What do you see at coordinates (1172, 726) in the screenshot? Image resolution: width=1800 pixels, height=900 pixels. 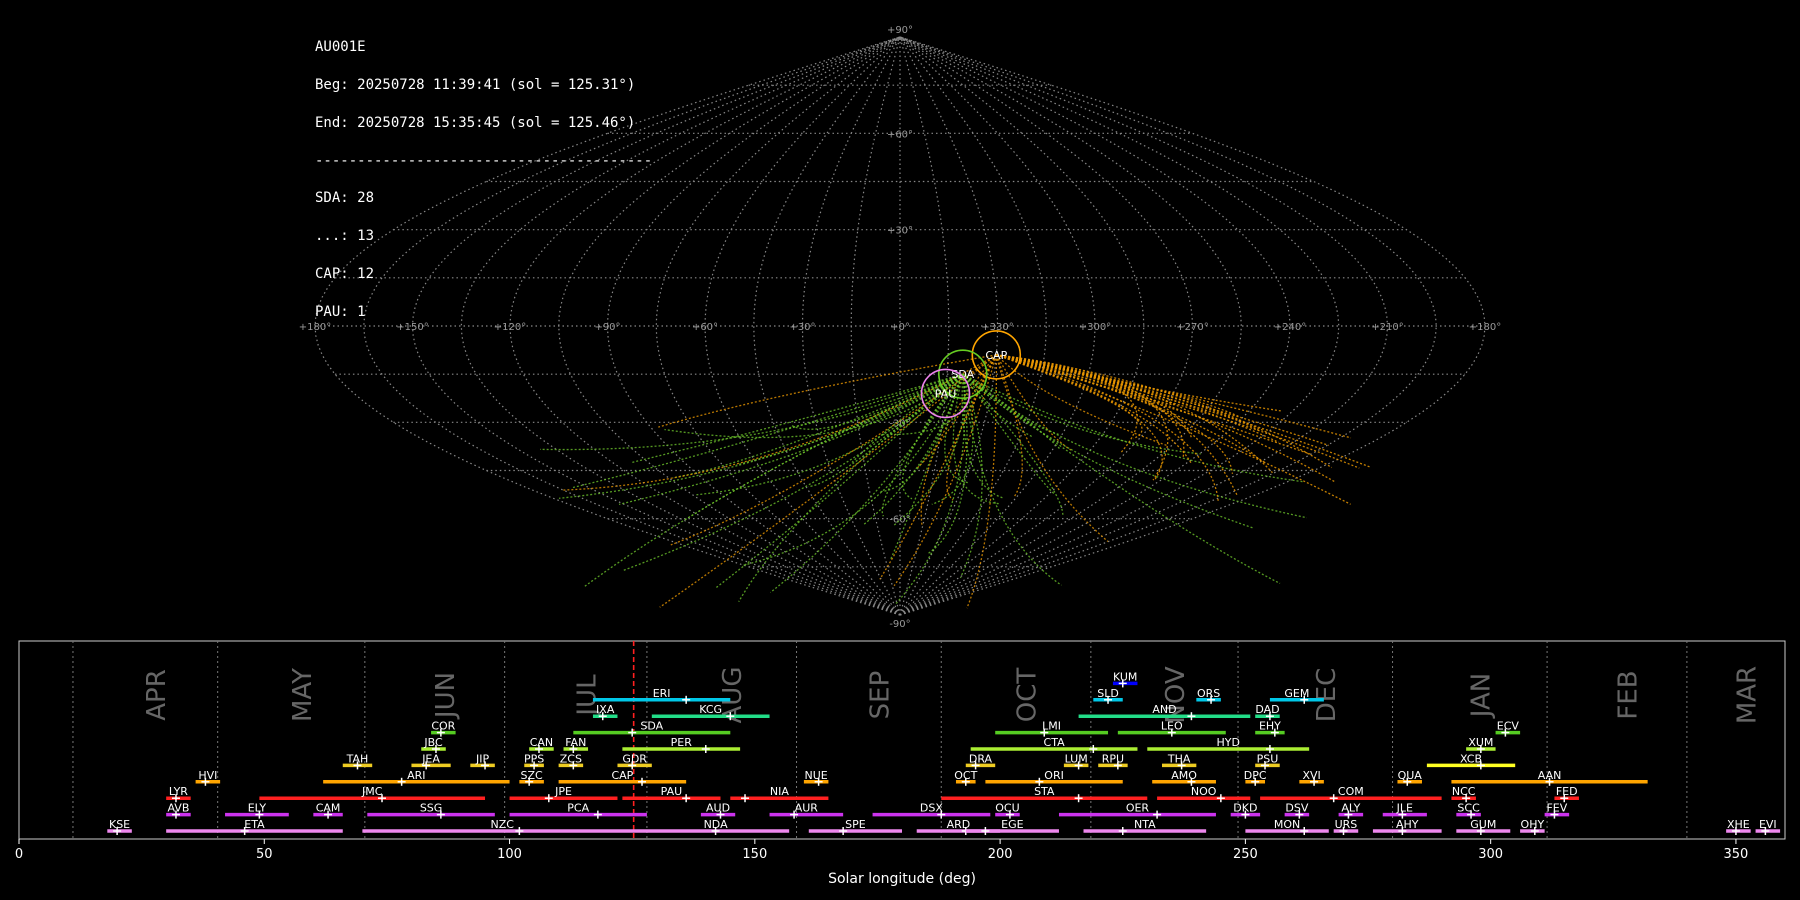 I see `shower-label: LEO` at bounding box center [1172, 726].